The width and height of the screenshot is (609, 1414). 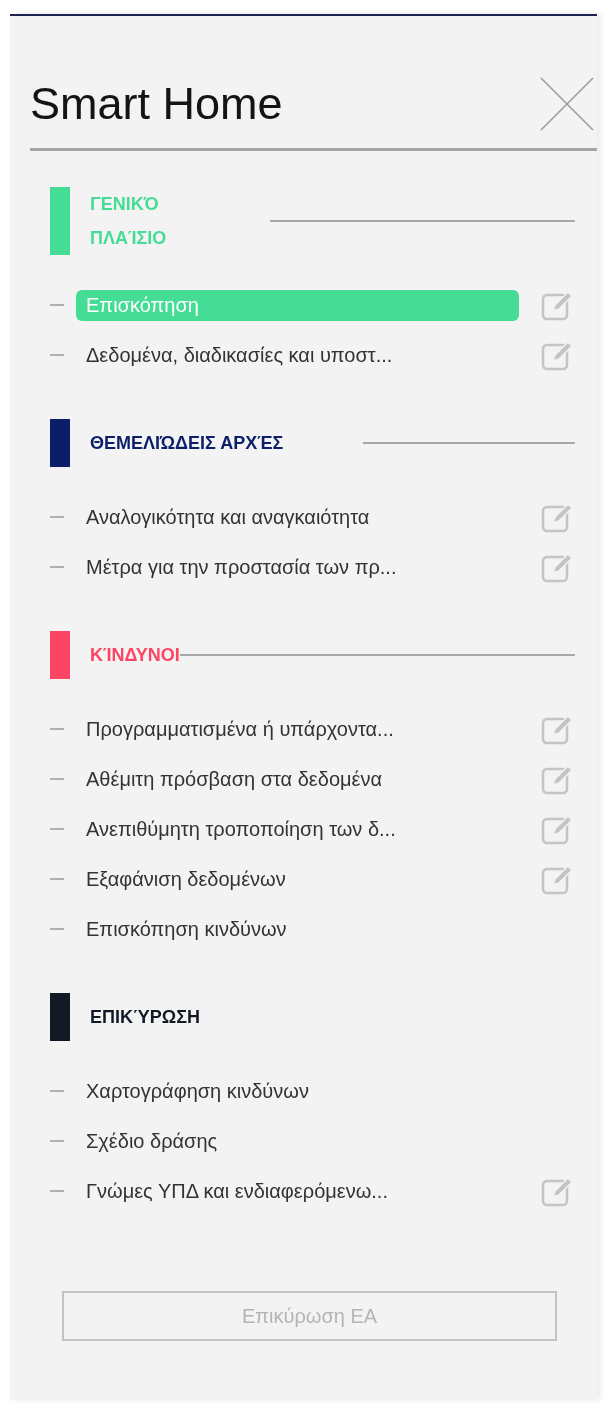 What do you see at coordinates (223, 517) in the screenshot?
I see `nav-item: Αναλογικότητα και αναγκαιότητα` at bounding box center [223, 517].